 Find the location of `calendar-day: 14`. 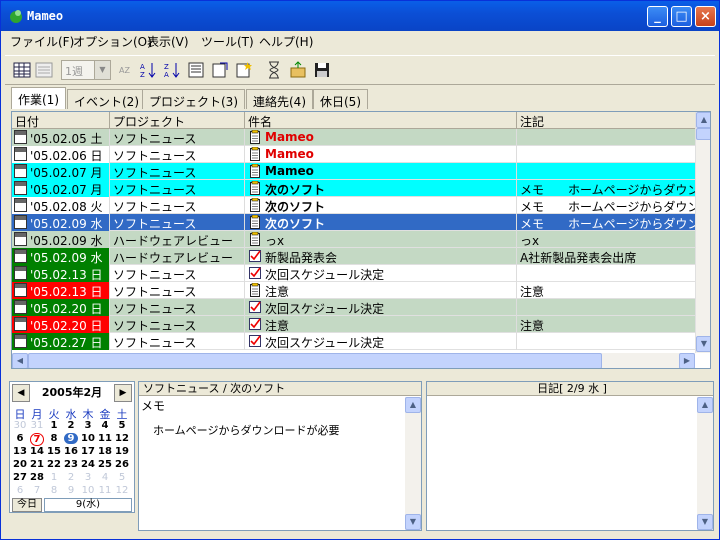

calendar-day: 14 is located at coordinates (37, 451).